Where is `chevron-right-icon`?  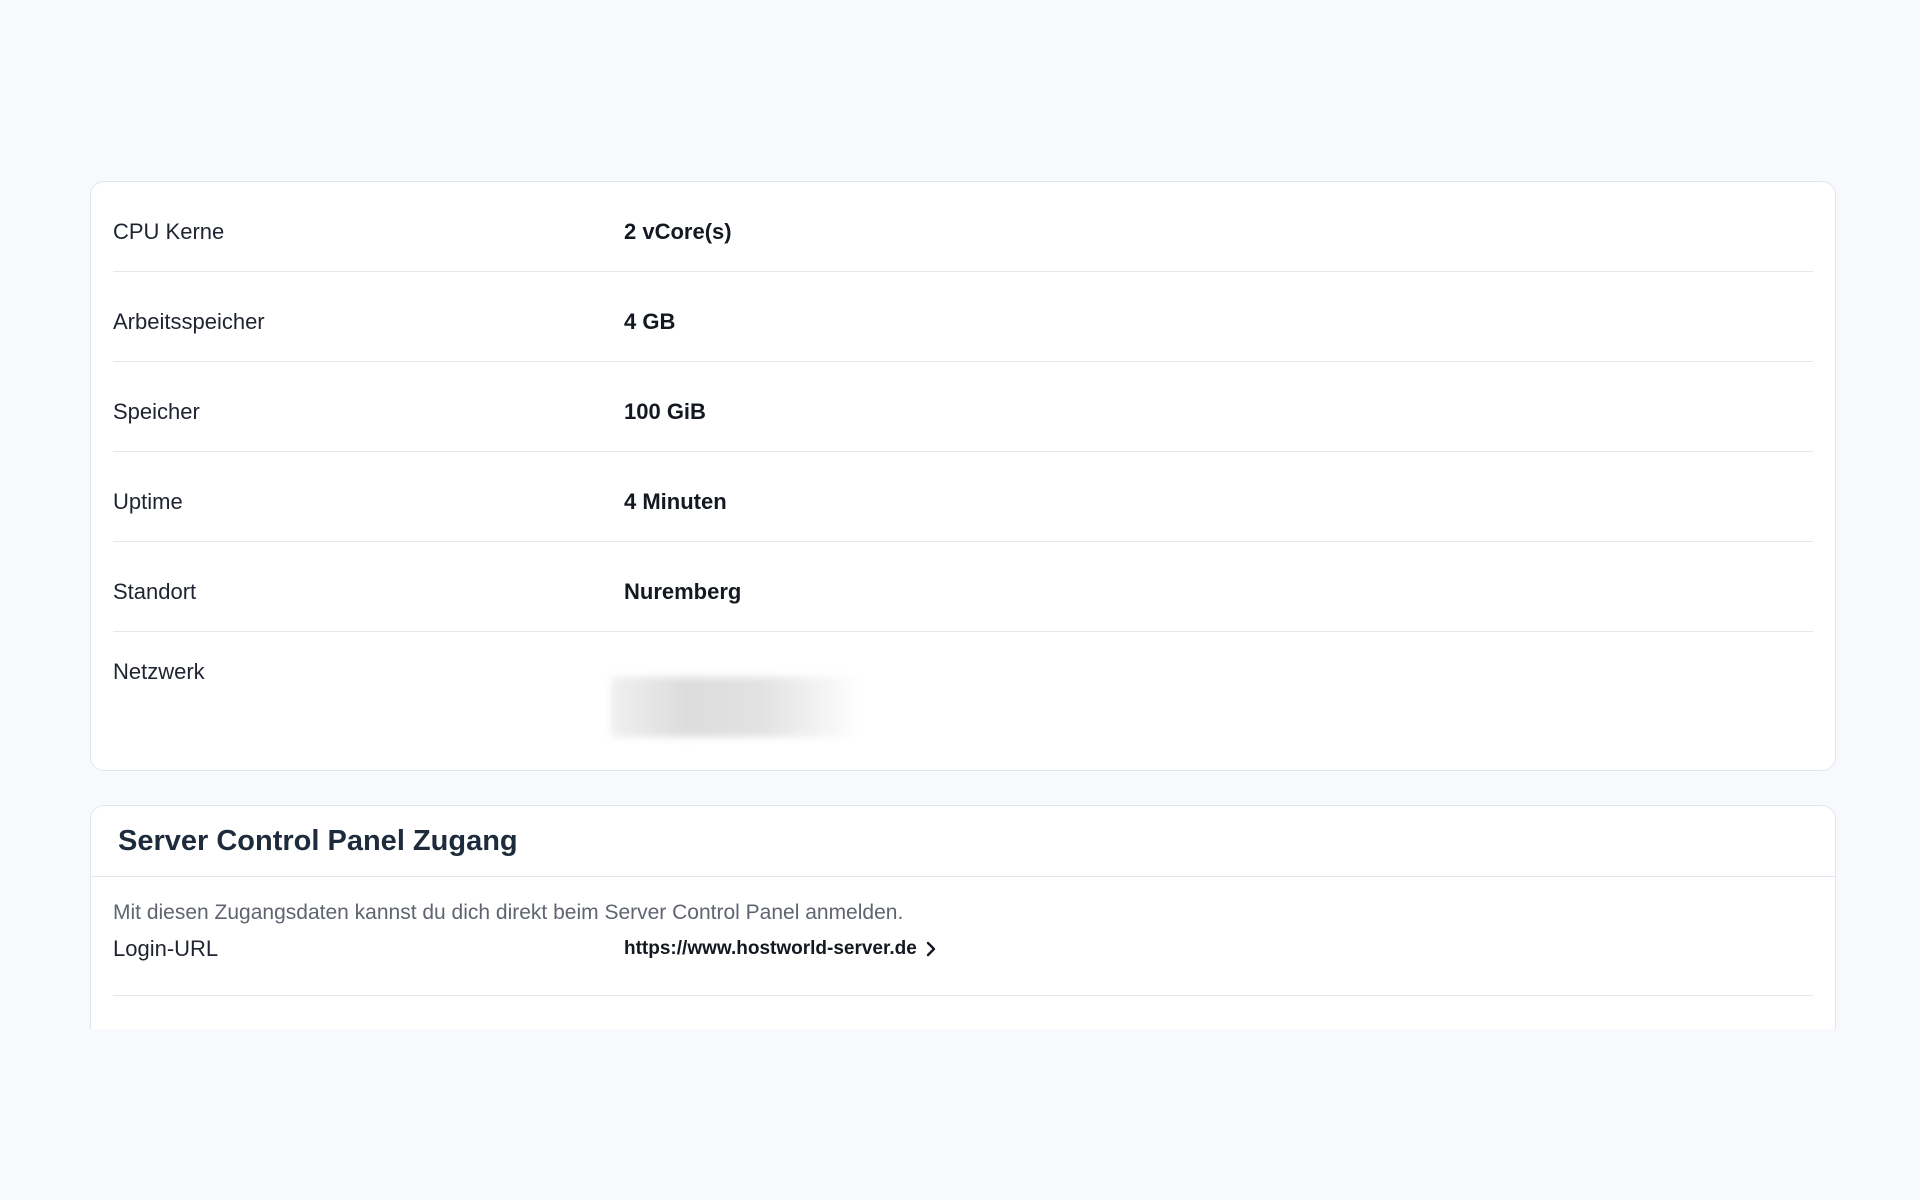 chevron-right-icon is located at coordinates (930, 949).